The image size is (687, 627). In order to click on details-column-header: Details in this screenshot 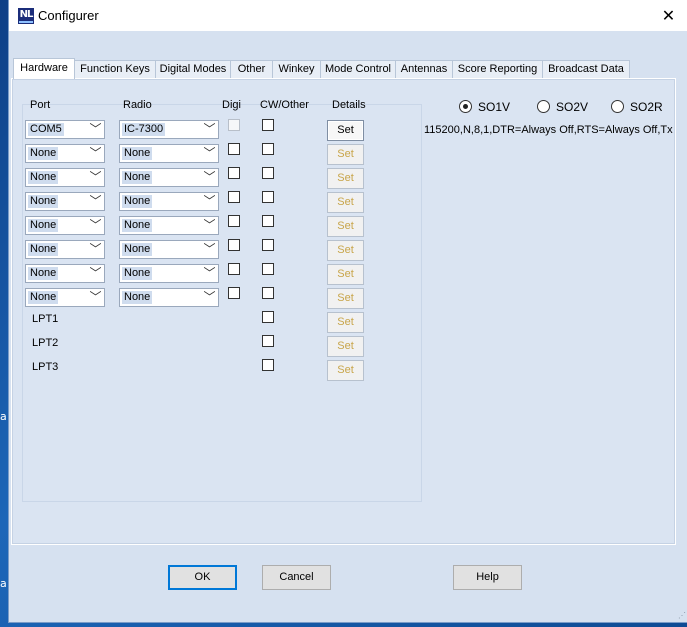, I will do `click(349, 105)`.